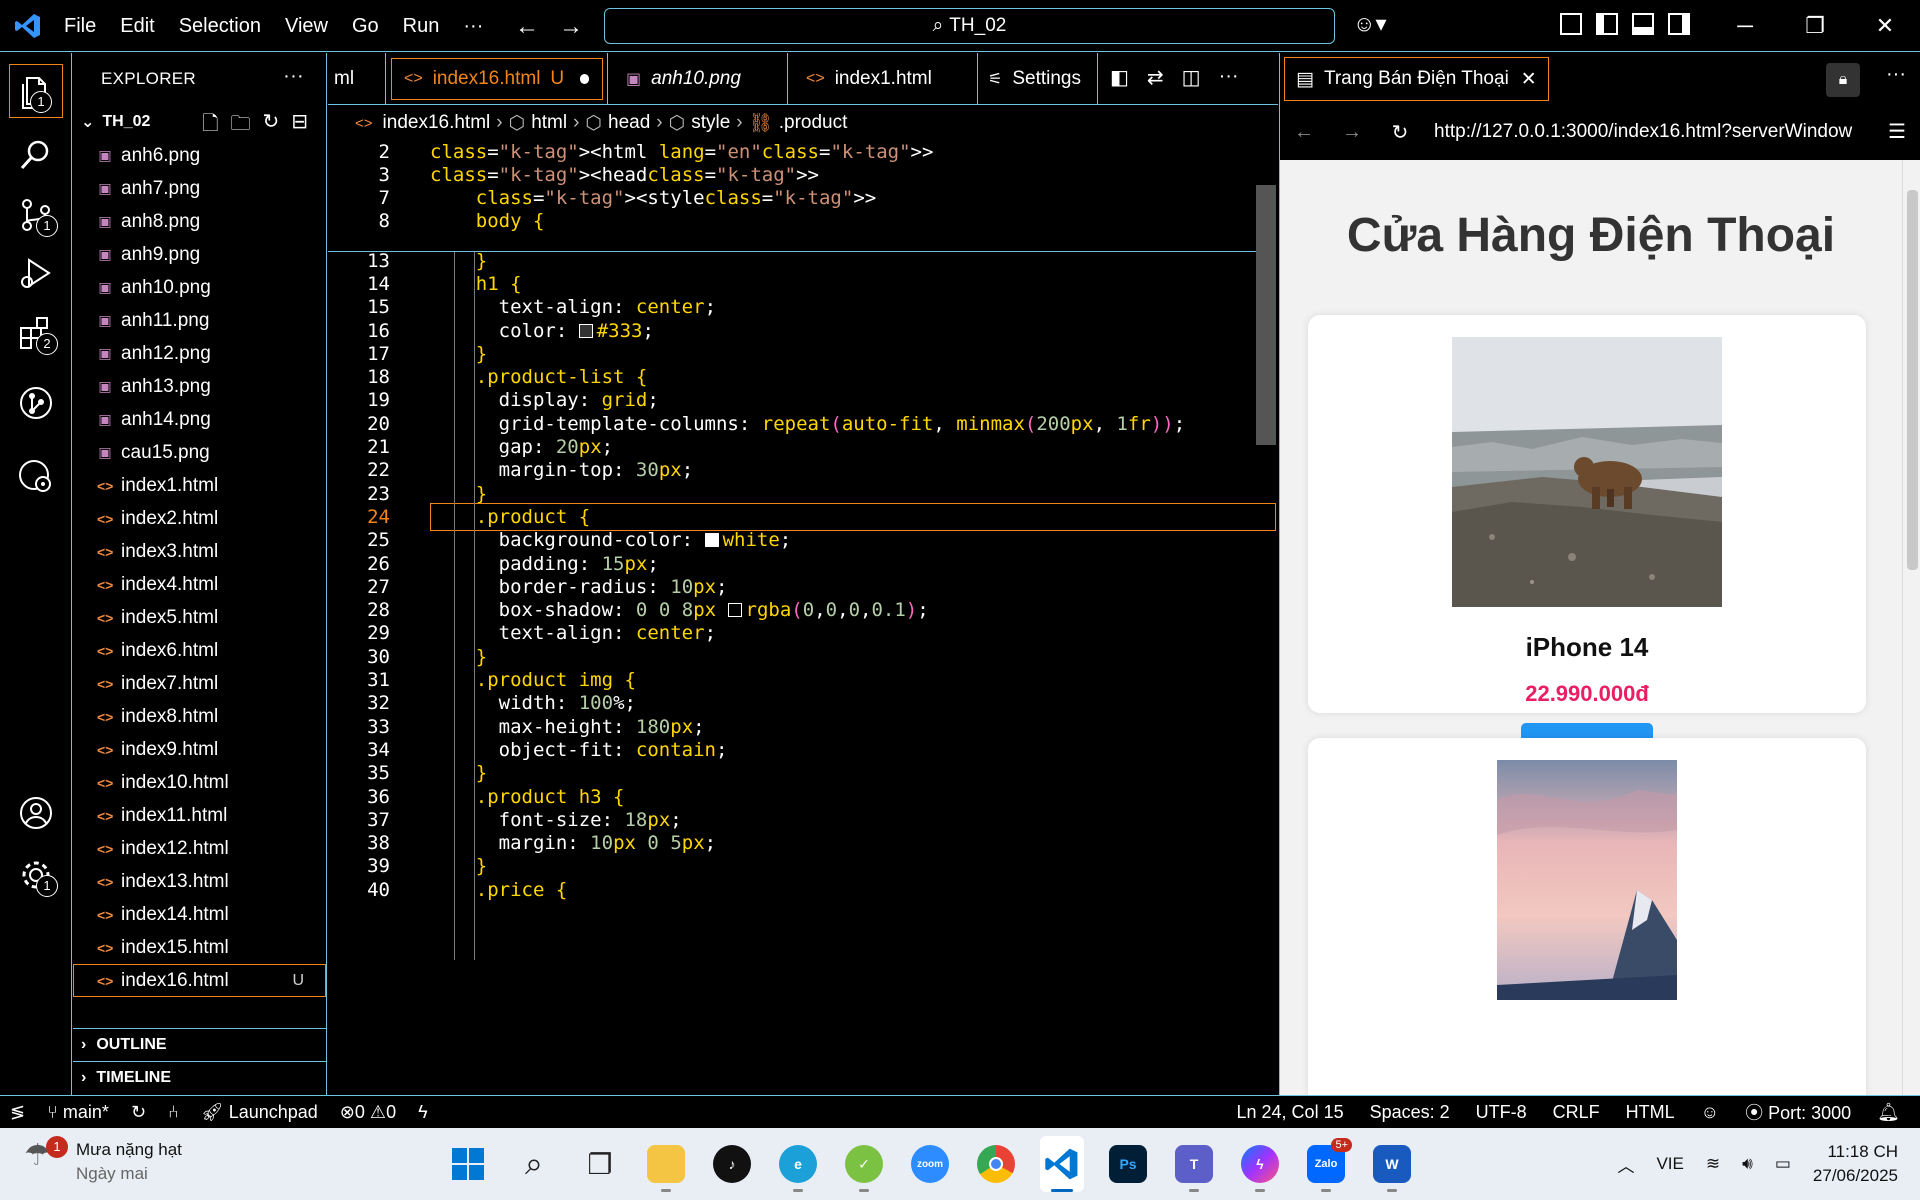  What do you see at coordinates (571, 27) in the screenshot?
I see `forward-arrow-icon: →` at bounding box center [571, 27].